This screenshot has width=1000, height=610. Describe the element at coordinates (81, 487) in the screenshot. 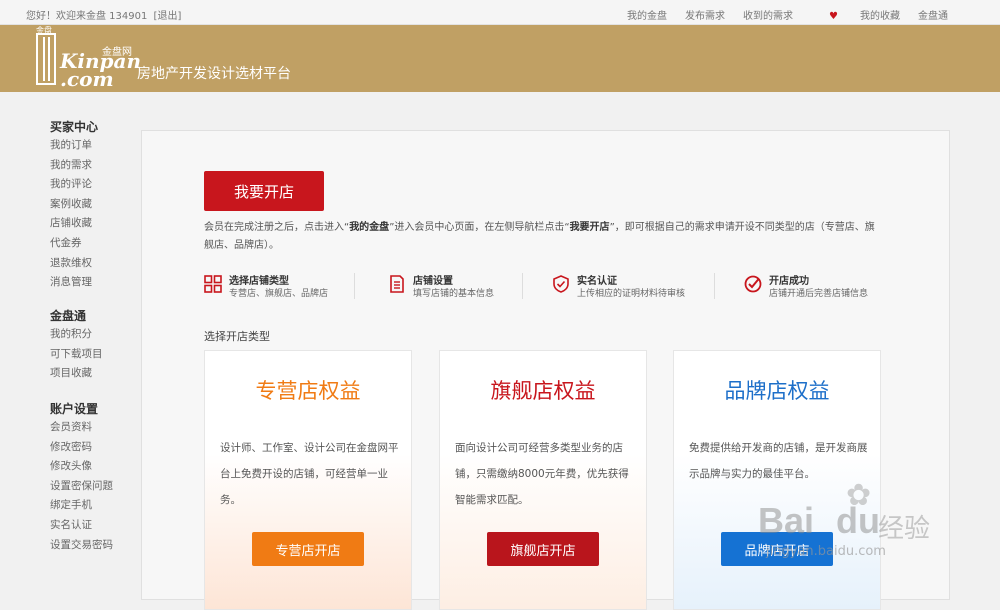

I see `sidebar-item-security-question: 设置密保问题` at that location.